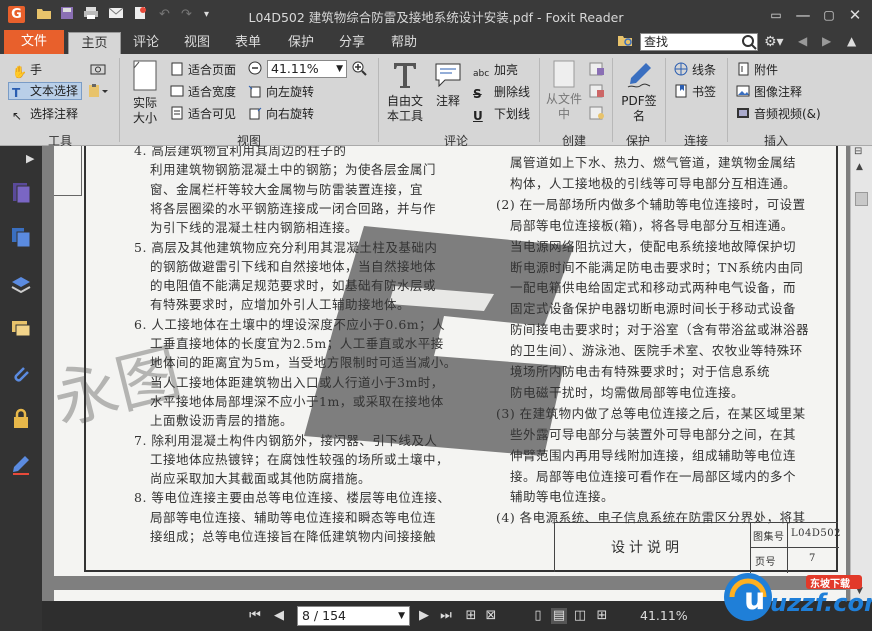 This screenshot has height=631, width=872. I want to click on from-file-button: 从文件中, so click(564, 91).